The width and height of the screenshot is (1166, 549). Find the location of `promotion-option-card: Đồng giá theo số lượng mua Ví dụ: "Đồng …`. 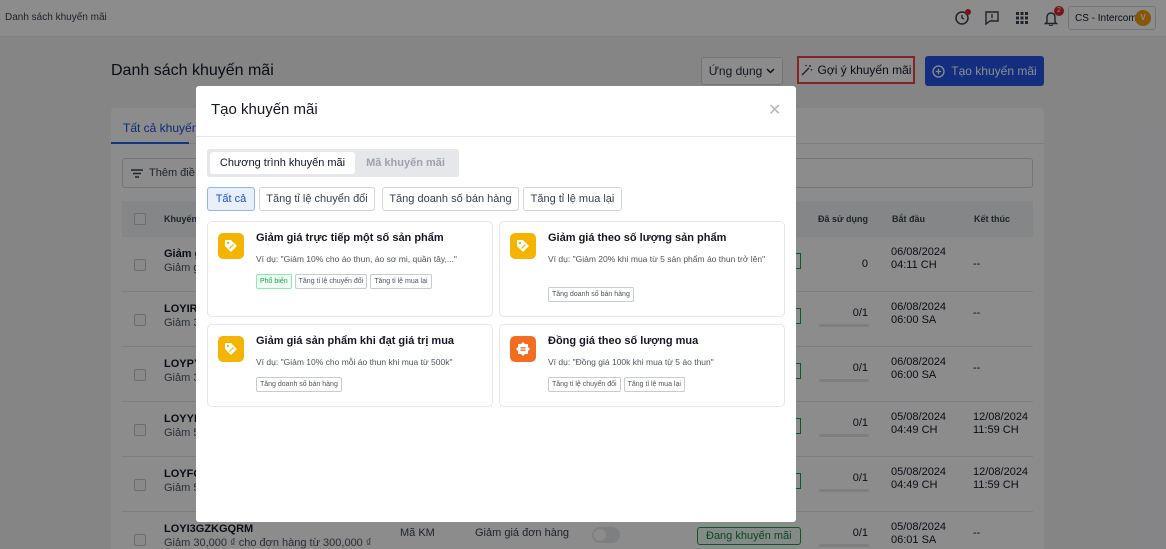

promotion-option-card: Đồng giá theo số lượng mua Ví dụ: "Đồng … is located at coordinates (642, 365).